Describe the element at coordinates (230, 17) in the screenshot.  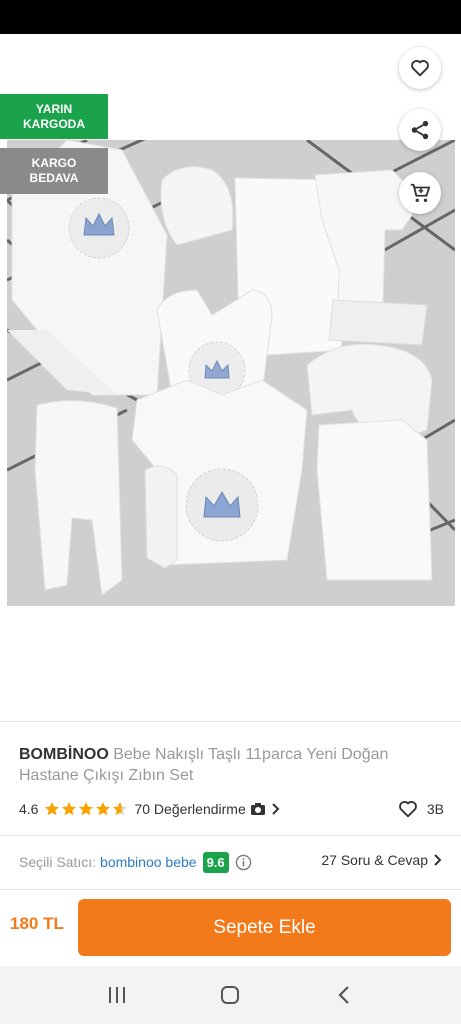
I see `status-bar` at that location.